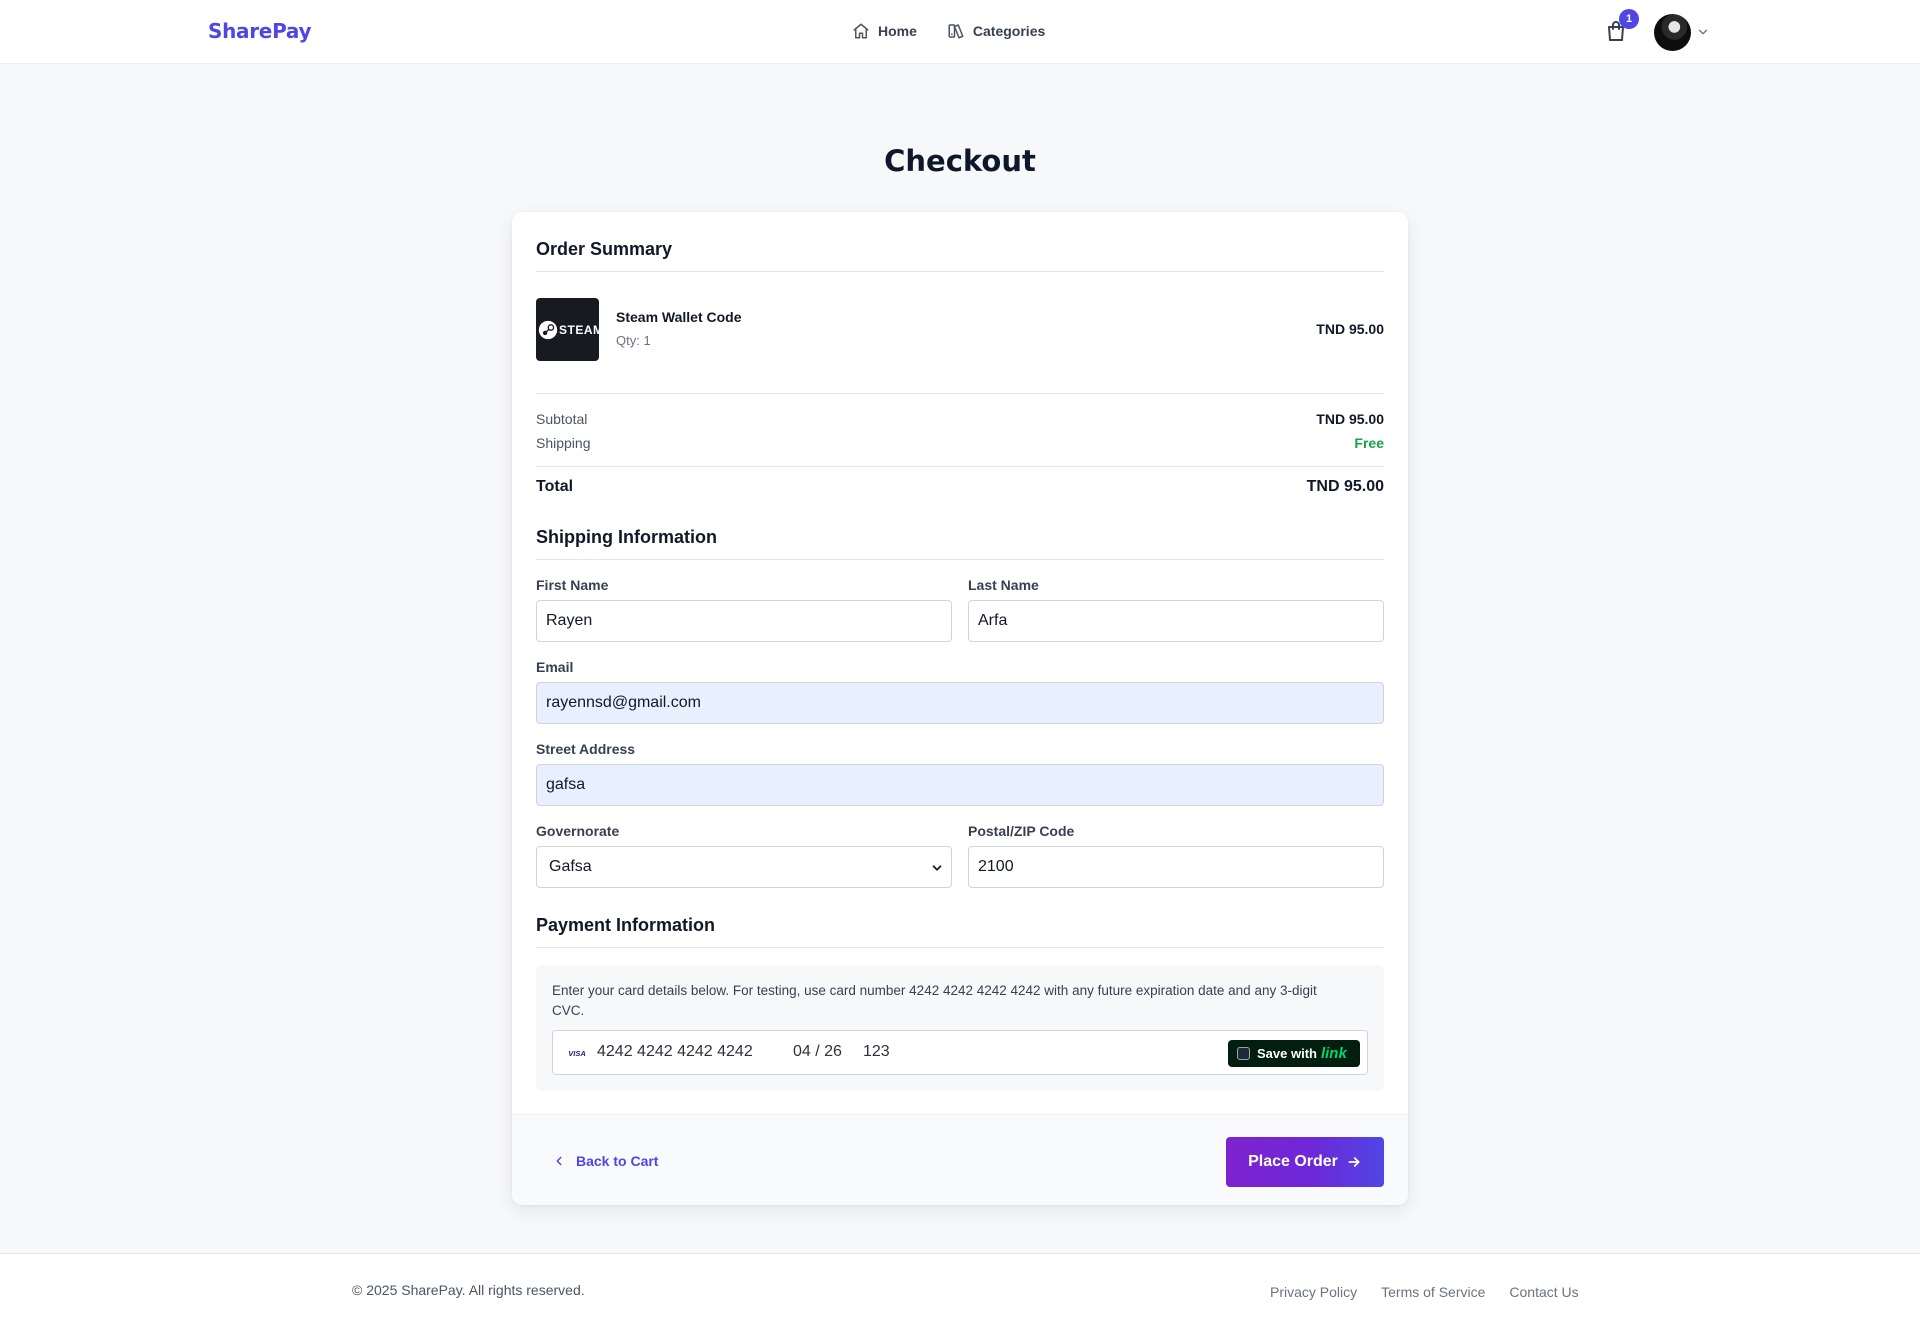 The height and width of the screenshot is (1326, 1920). Describe the element at coordinates (1350, 329) in the screenshot. I see `product-price: TND 95.00` at that location.